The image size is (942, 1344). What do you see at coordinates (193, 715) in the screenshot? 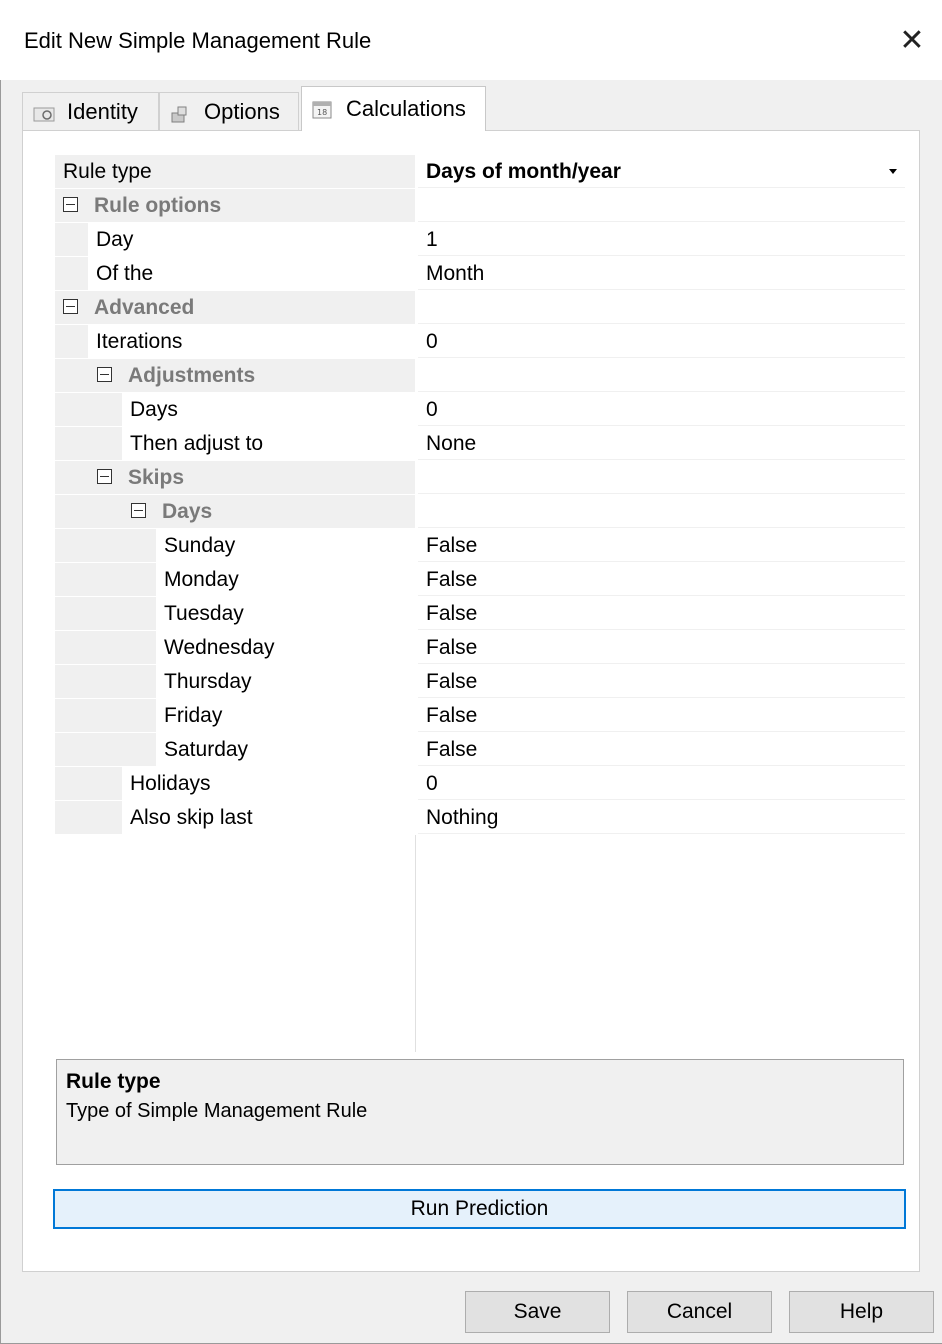
I see `property-label: Friday` at bounding box center [193, 715].